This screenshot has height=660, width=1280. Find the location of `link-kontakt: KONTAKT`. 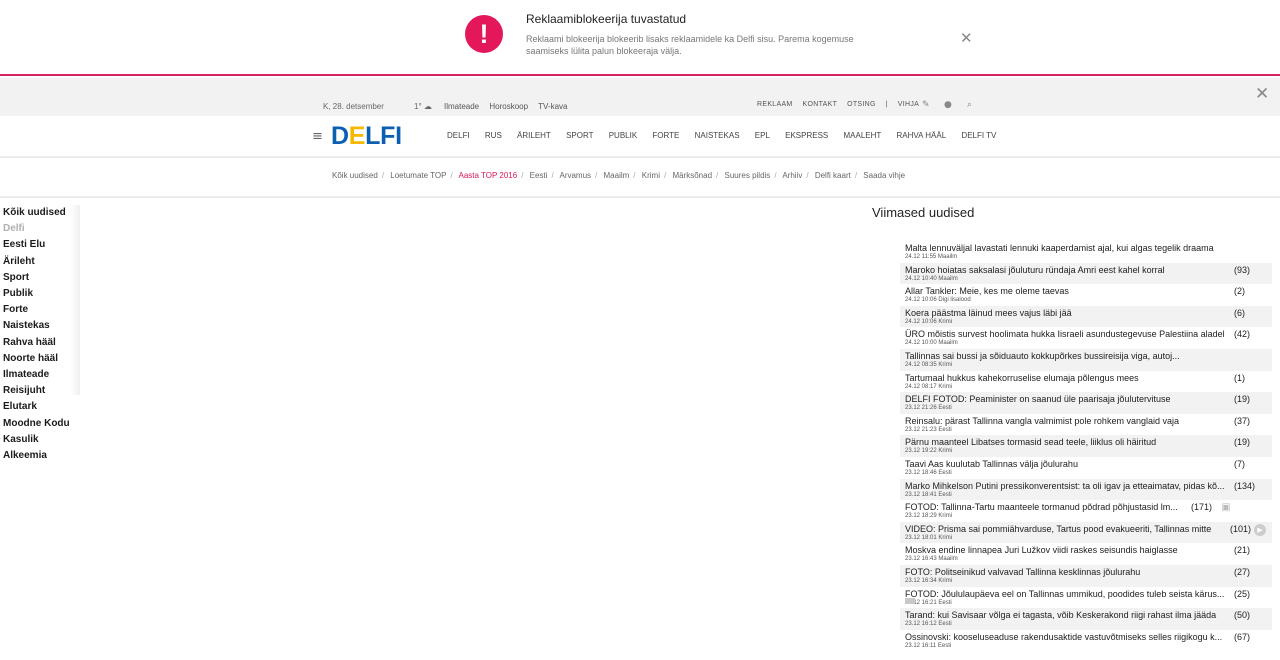

link-kontakt: KONTAKT is located at coordinates (820, 104).